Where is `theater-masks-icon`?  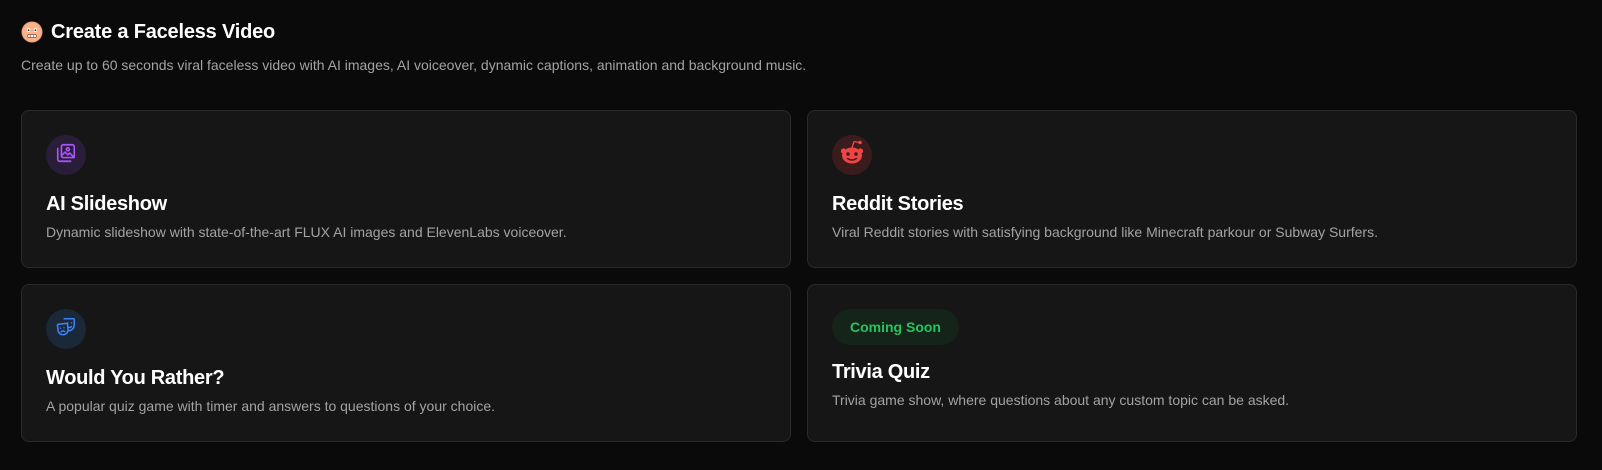
theater-masks-icon is located at coordinates (66, 329).